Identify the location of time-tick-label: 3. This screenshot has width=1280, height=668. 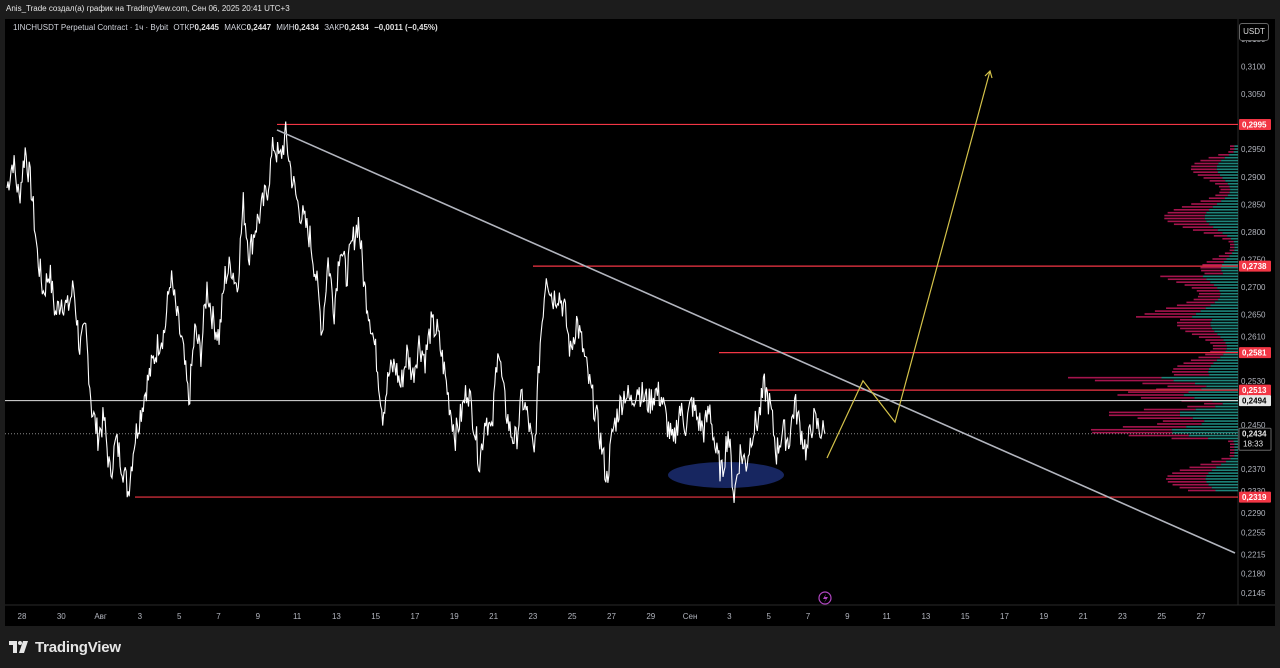
(140, 616).